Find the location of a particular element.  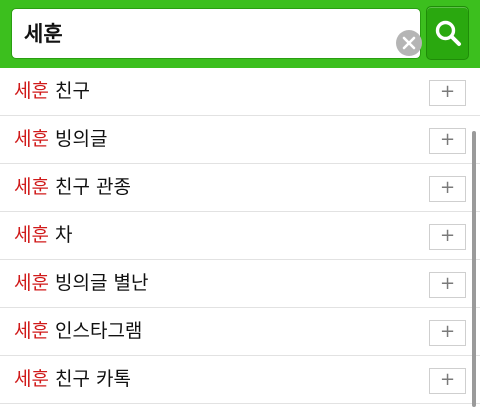

suggestion-item: 세훈 친구 관종 + is located at coordinates (240, 188).